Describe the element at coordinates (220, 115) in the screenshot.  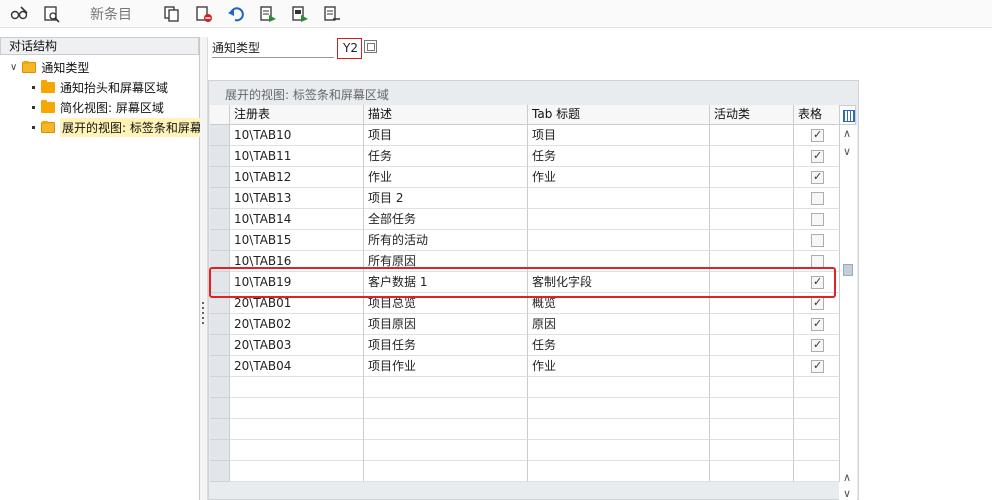
I see `select-all-corner` at that location.